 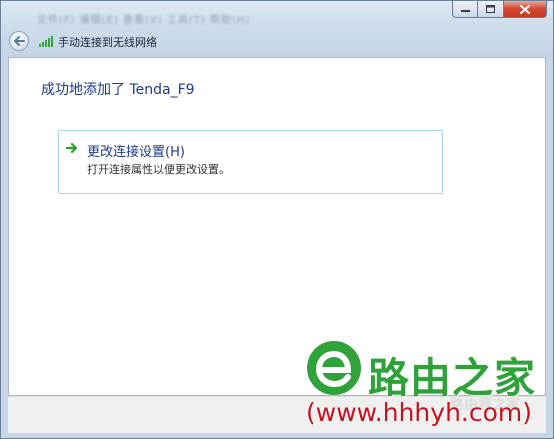 I want to click on minimize-button, so click(x=465, y=9).